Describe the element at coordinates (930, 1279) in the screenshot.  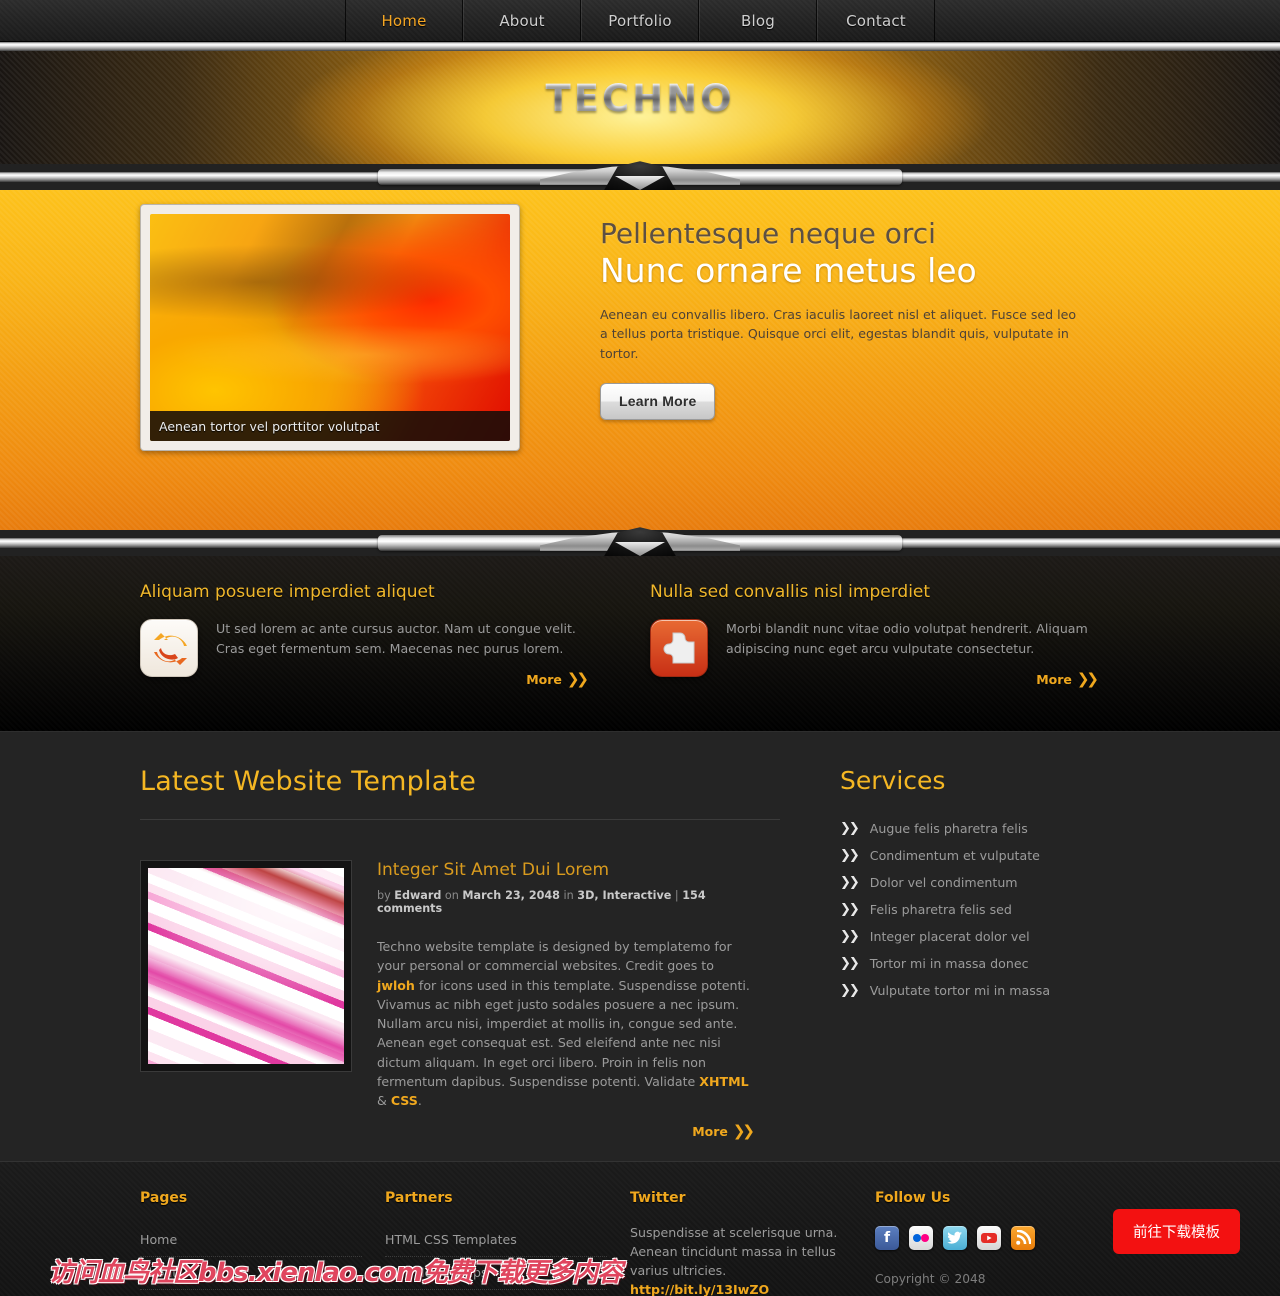
I see `copyright-text: Copyright © 2048` at that location.